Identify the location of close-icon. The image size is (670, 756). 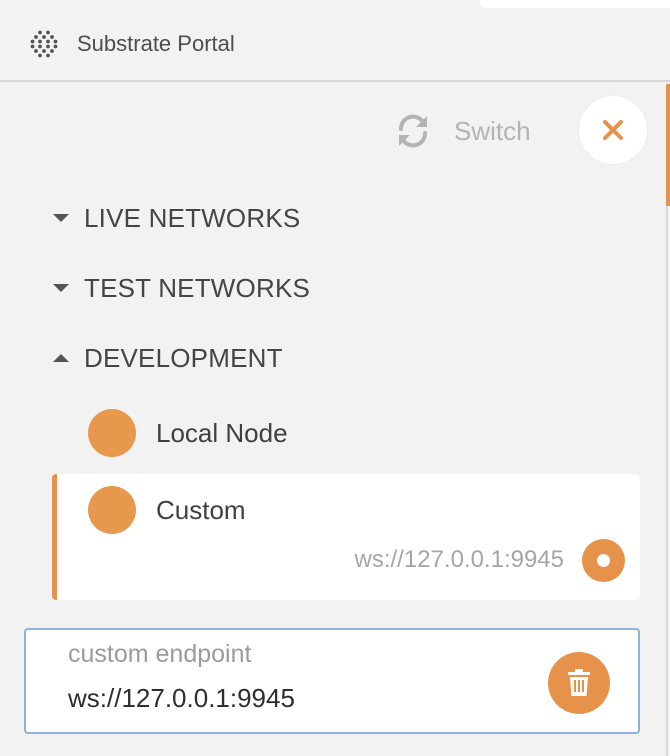
(613, 130).